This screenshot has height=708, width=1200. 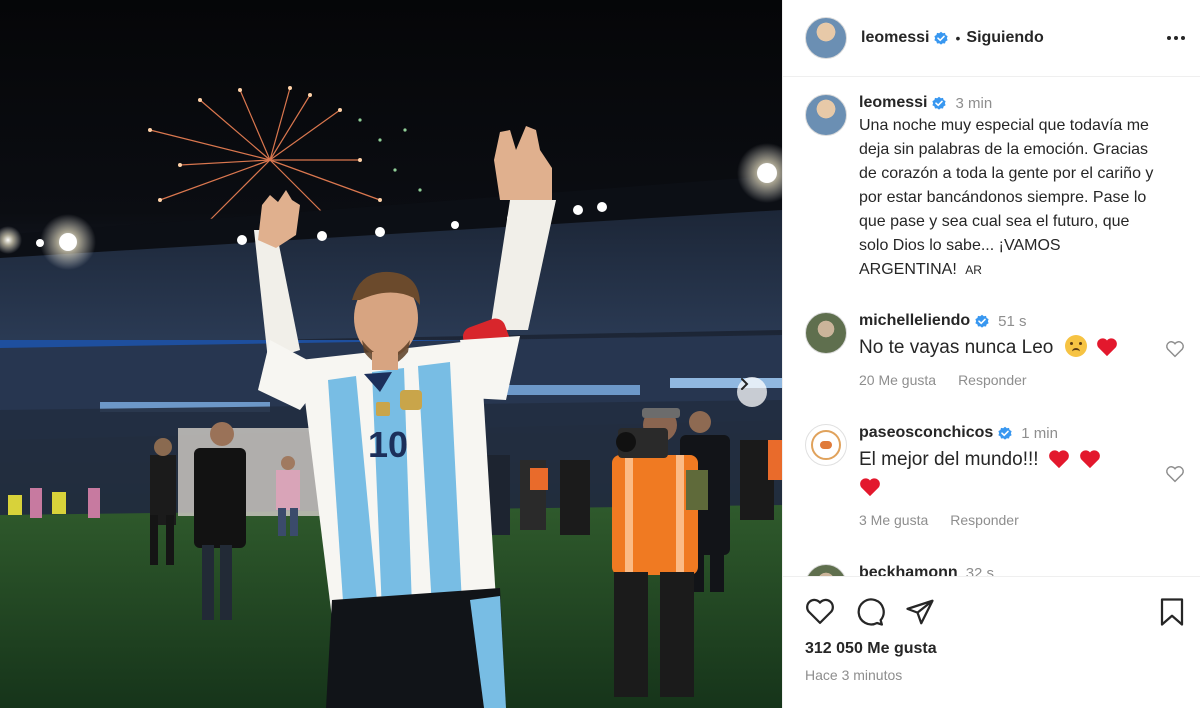 I want to click on heart-icon, so click(x=820, y=612).